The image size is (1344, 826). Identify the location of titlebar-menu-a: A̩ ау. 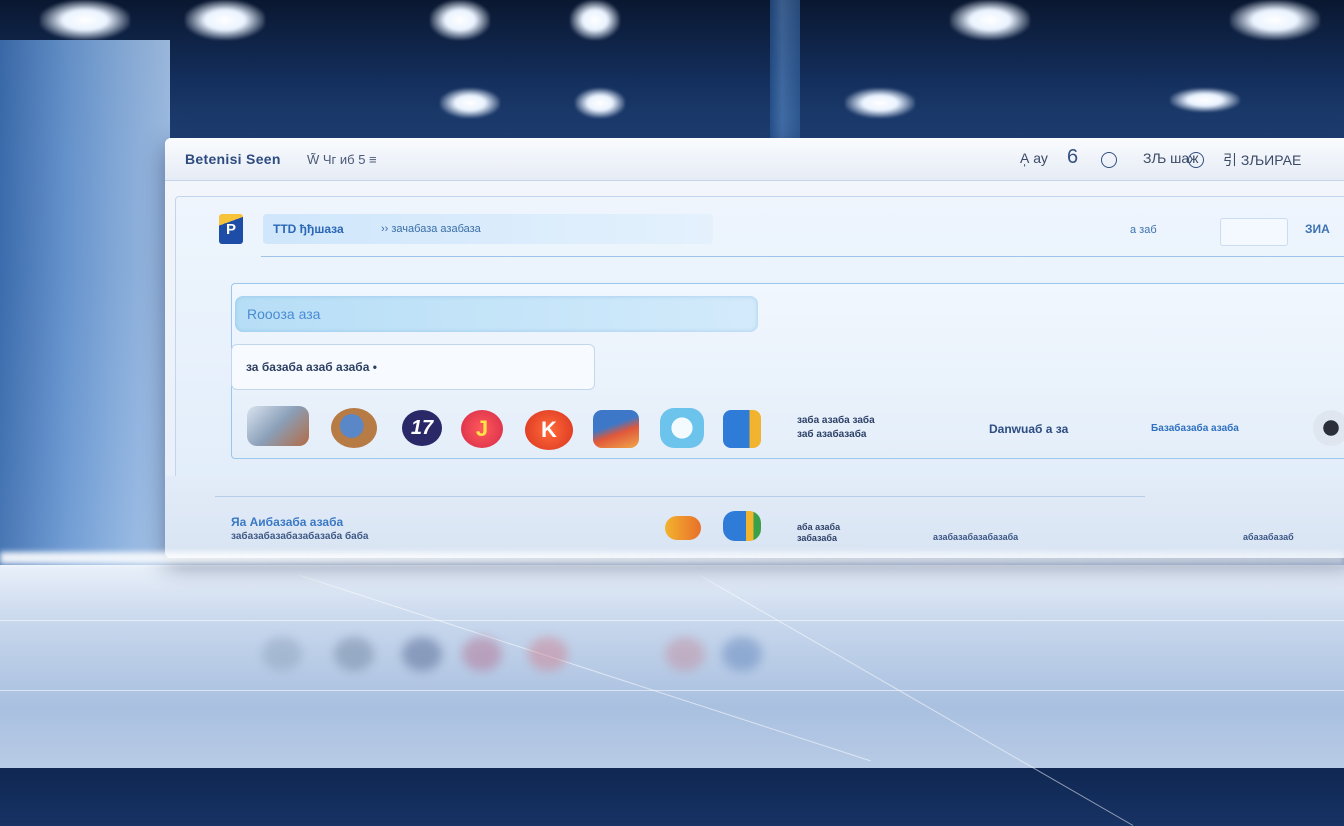
(1034, 158).